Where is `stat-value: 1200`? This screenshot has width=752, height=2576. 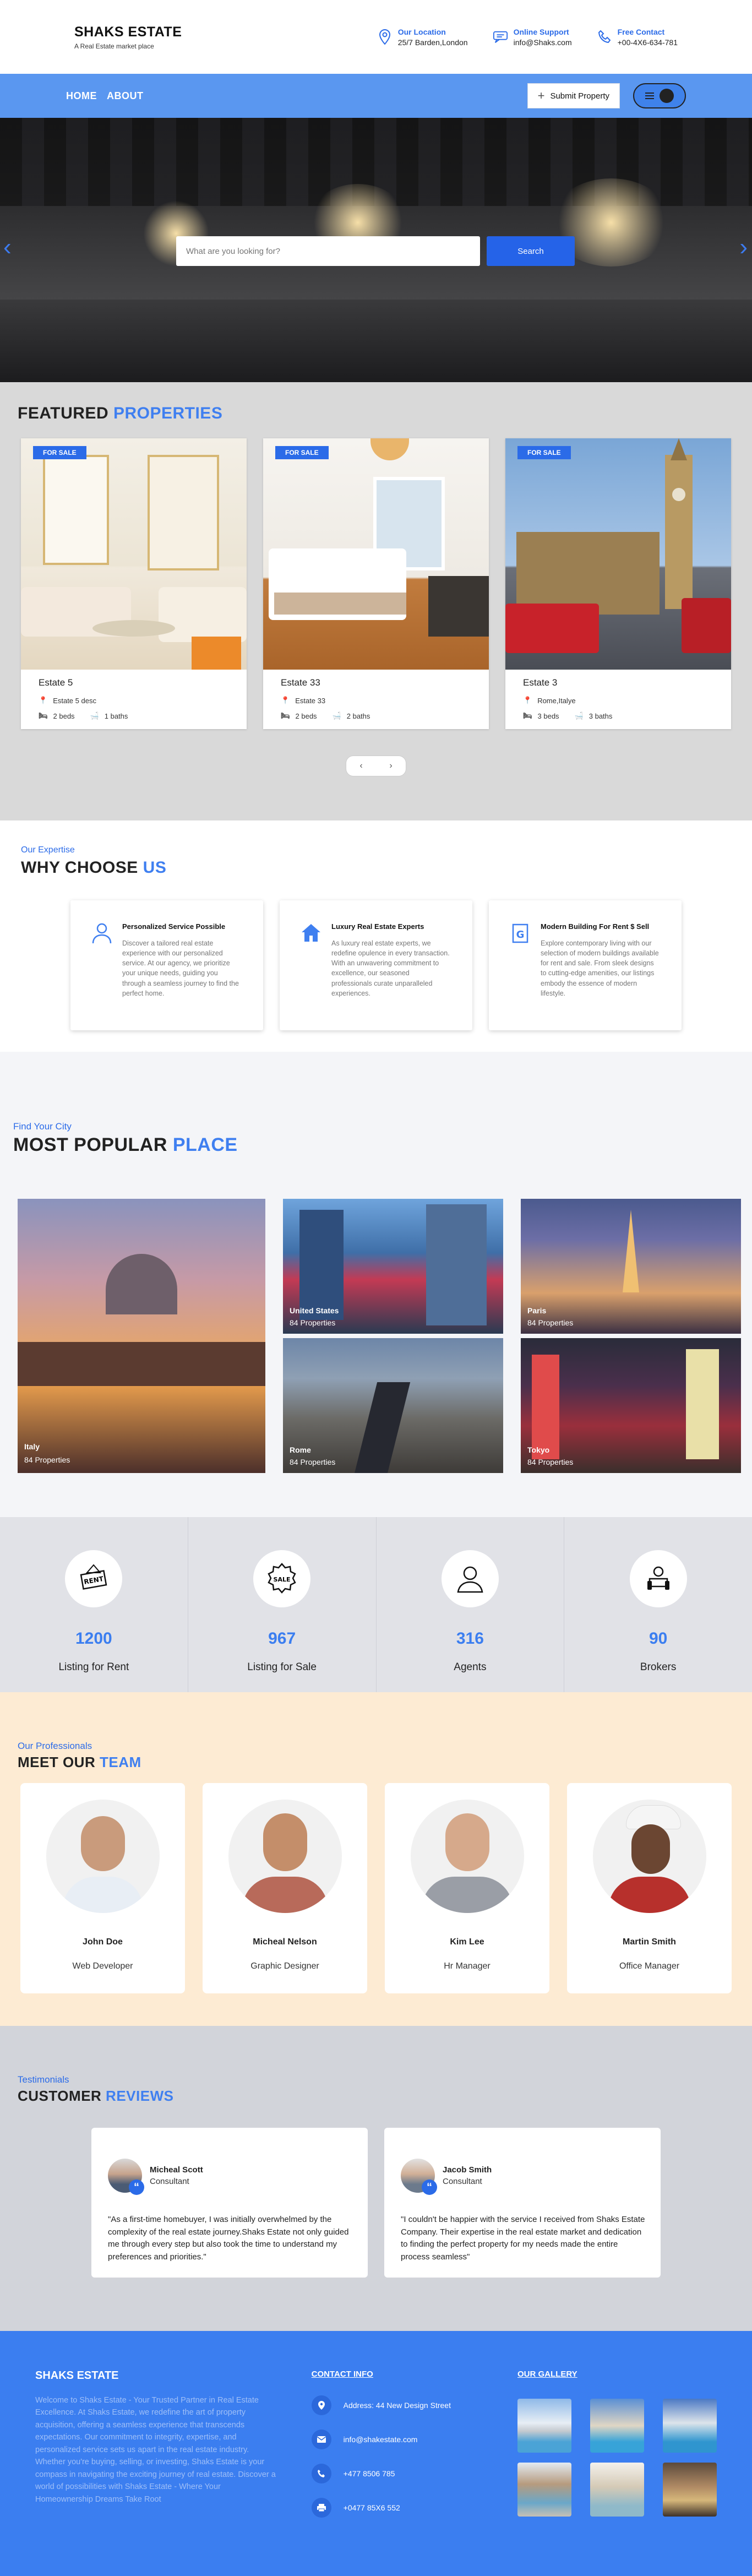 stat-value: 1200 is located at coordinates (94, 1639).